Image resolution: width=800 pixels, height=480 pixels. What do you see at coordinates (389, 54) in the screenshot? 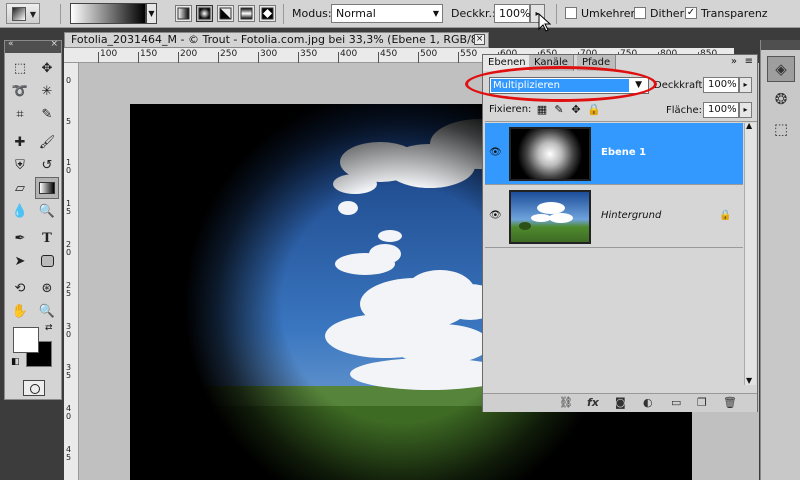
I see `ruler-tick-label: 450` at bounding box center [389, 54].